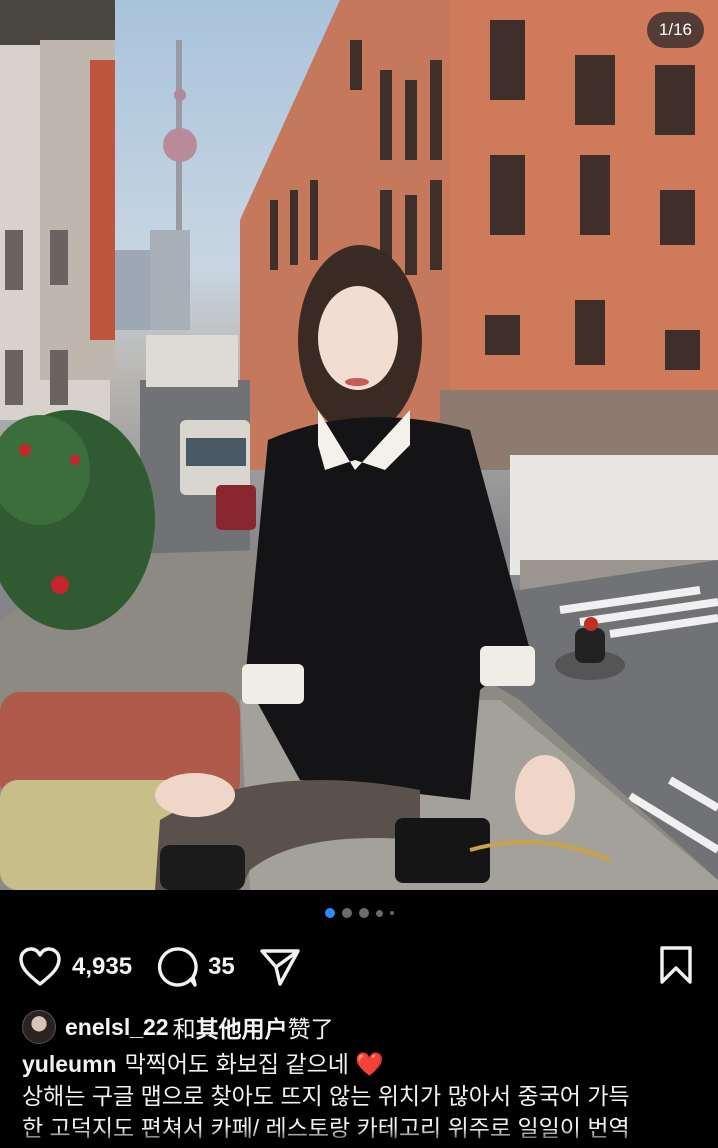 This screenshot has width=718, height=1148. I want to click on save-button, so click(676, 967).